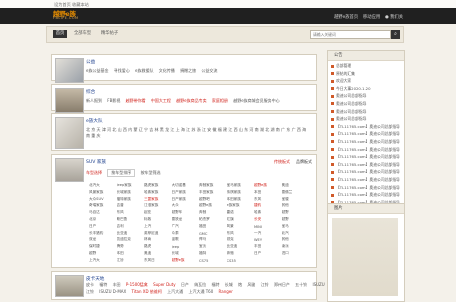 The image size is (456, 302). I want to click on model-link: 长丰猎豹, so click(103, 233).